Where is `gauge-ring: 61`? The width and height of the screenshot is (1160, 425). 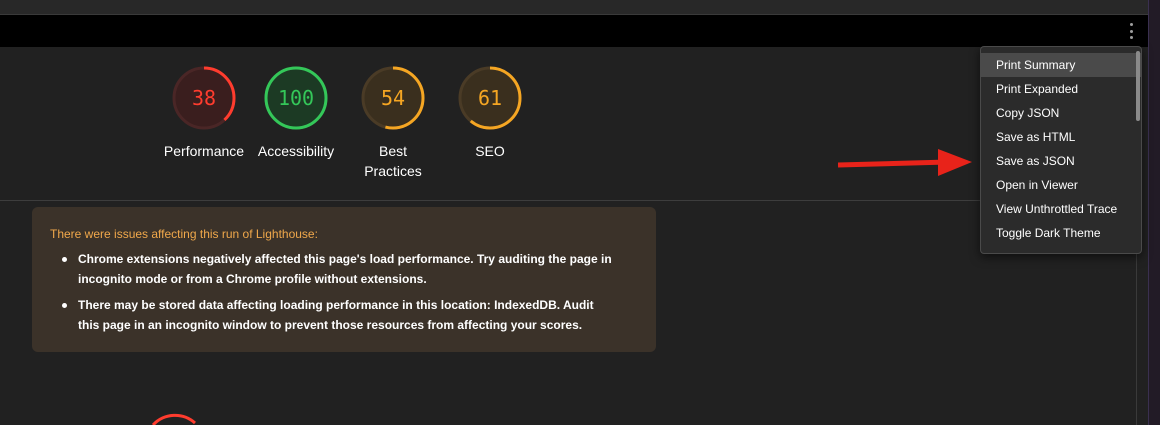 gauge-ring: 61 is located at coordinates (490, 98).